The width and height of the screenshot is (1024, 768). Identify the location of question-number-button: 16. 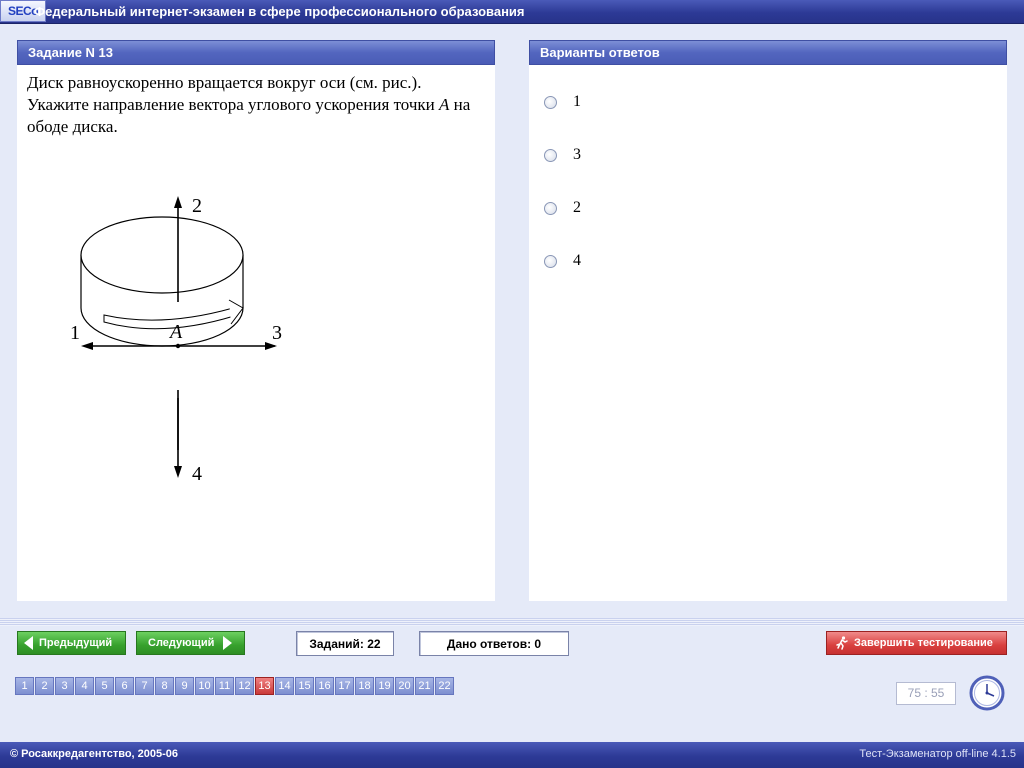
(324, 686).